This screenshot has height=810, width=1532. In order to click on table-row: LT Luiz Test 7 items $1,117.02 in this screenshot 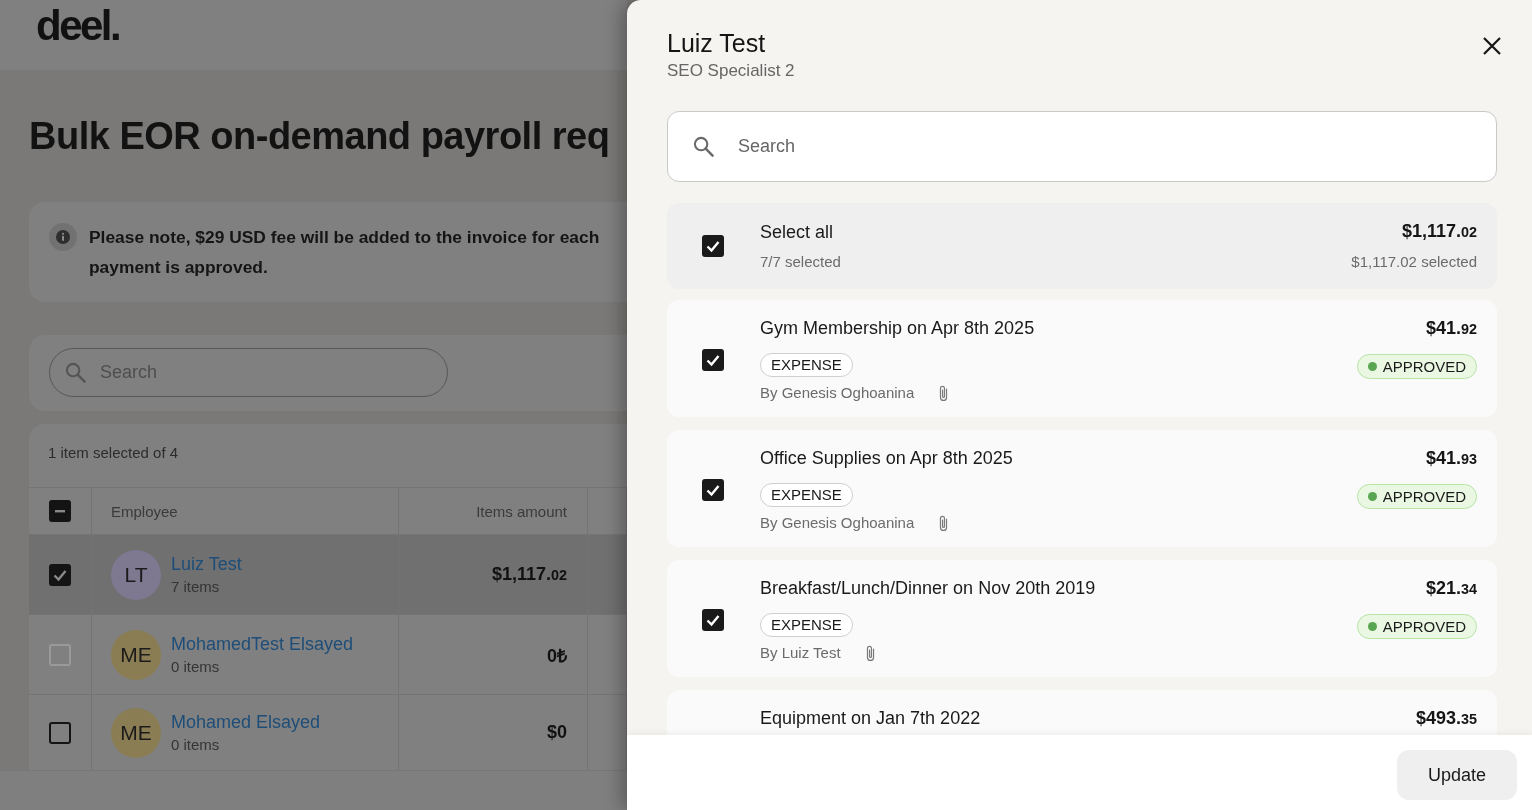, I will do `click(328, 575)`.